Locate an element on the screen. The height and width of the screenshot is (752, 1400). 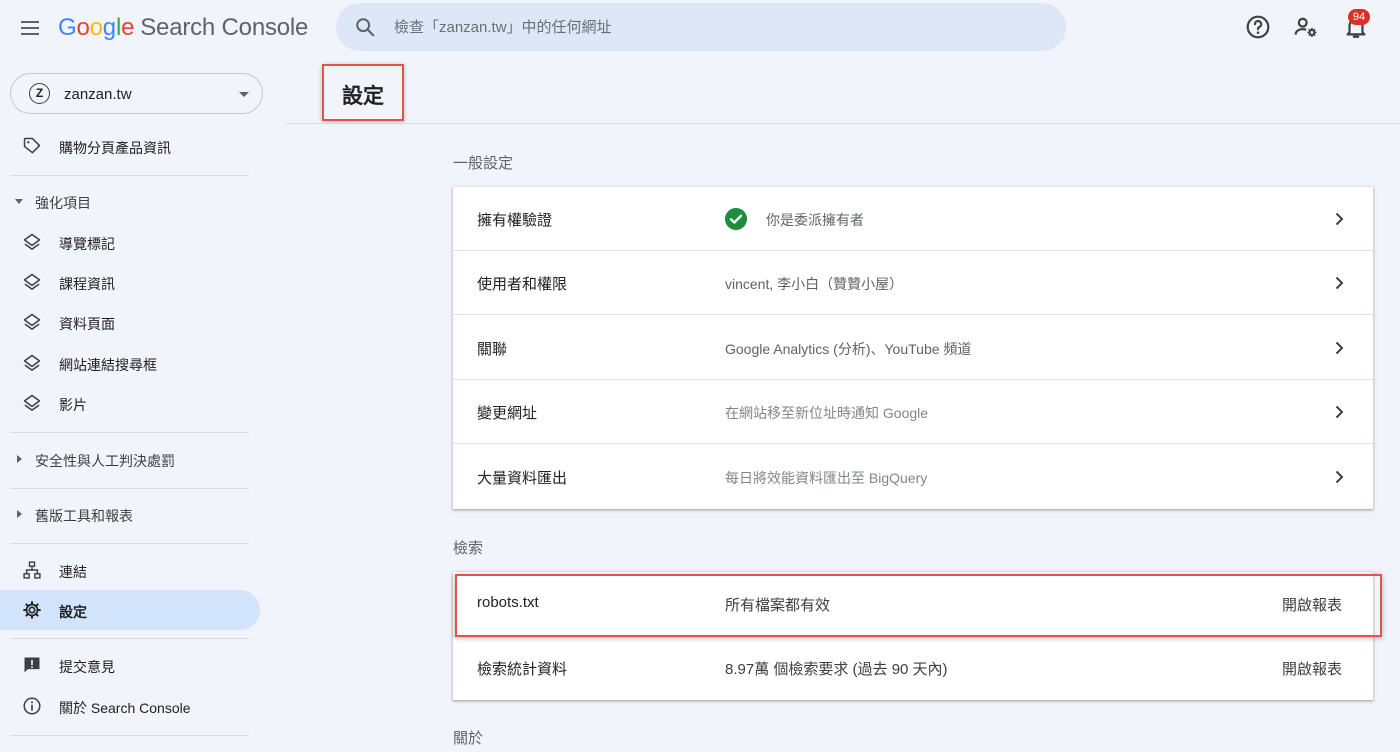
sidebar-group-security: 安全性與人工判決處罰 is located at coordinates (130, 459).